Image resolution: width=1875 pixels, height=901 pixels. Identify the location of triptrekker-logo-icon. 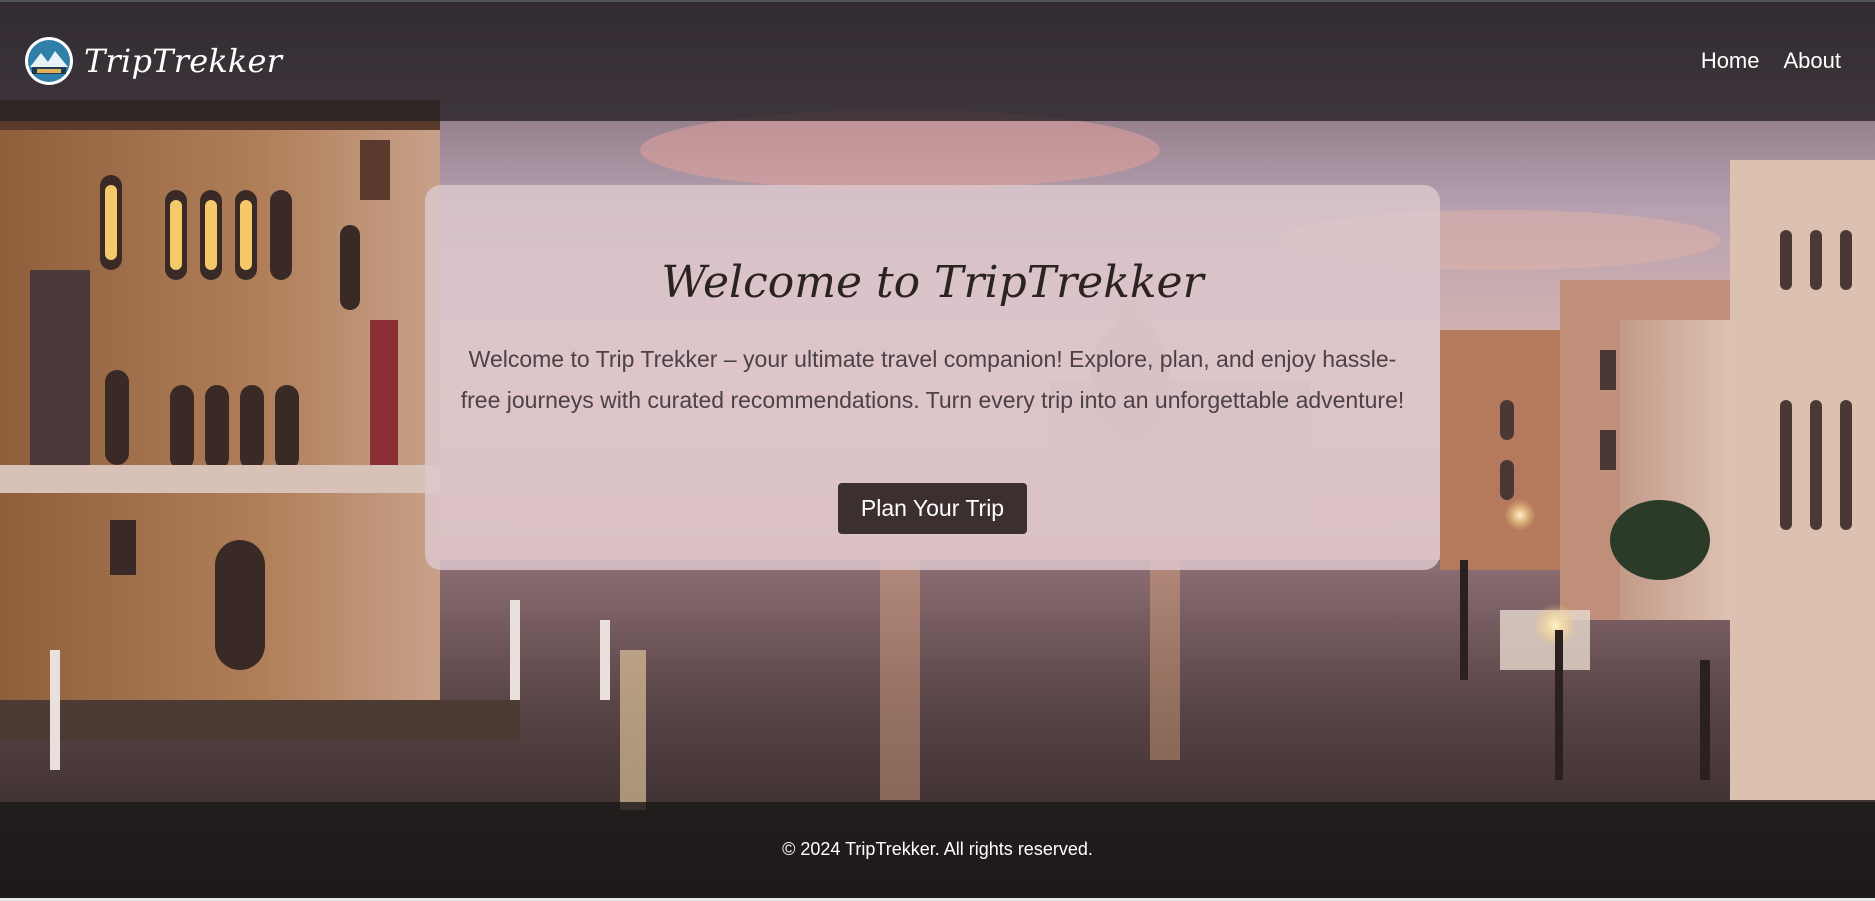
(49, 61).